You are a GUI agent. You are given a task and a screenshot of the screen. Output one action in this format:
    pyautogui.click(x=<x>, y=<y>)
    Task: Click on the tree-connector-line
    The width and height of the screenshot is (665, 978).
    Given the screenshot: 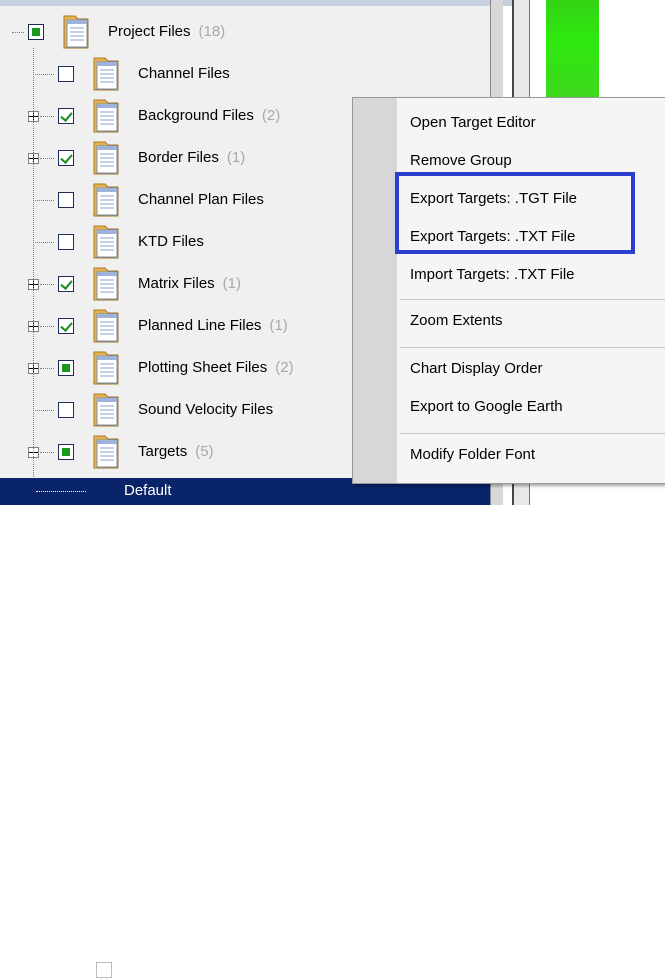 What is the action you would take?
    pyautogui.click(x=33, y=275)
    